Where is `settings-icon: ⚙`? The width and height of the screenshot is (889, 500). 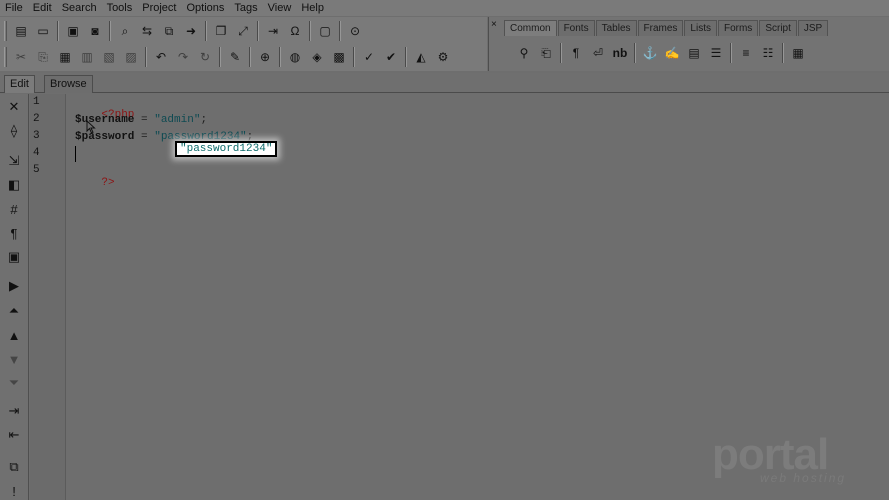
settings-icon: ⚙ is located at coordinates (443, 57).